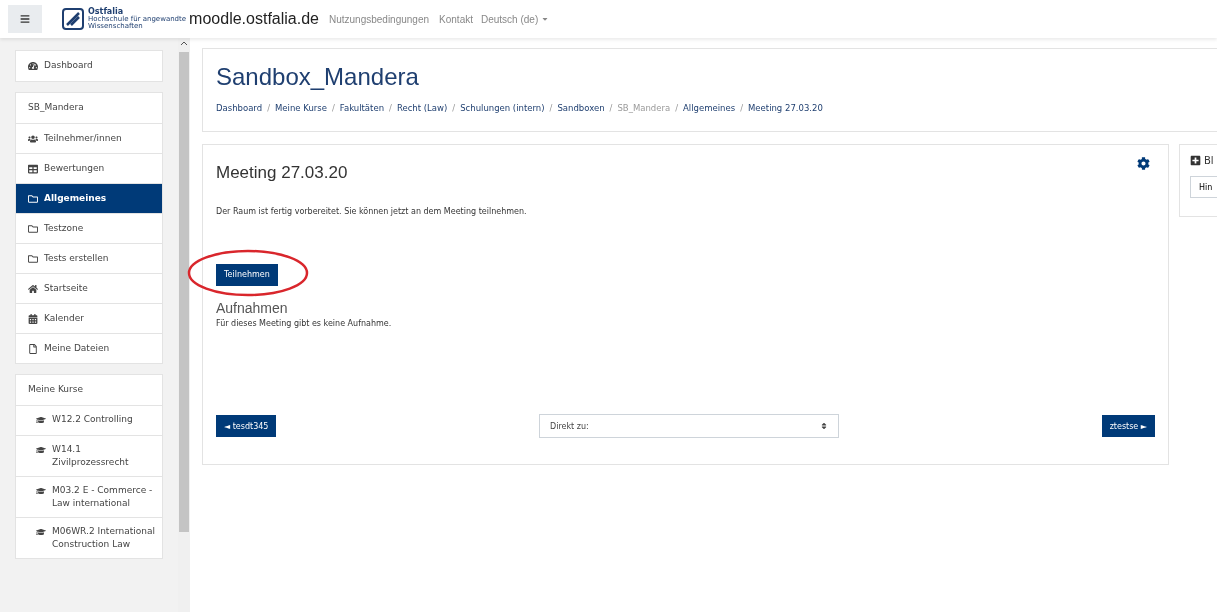 The height and width of the screenshot is (612, 1217). Describe the element at coordinates (282, 173) in the screenshot. I see `activity-title: Meeting 27.03.20` at that location.